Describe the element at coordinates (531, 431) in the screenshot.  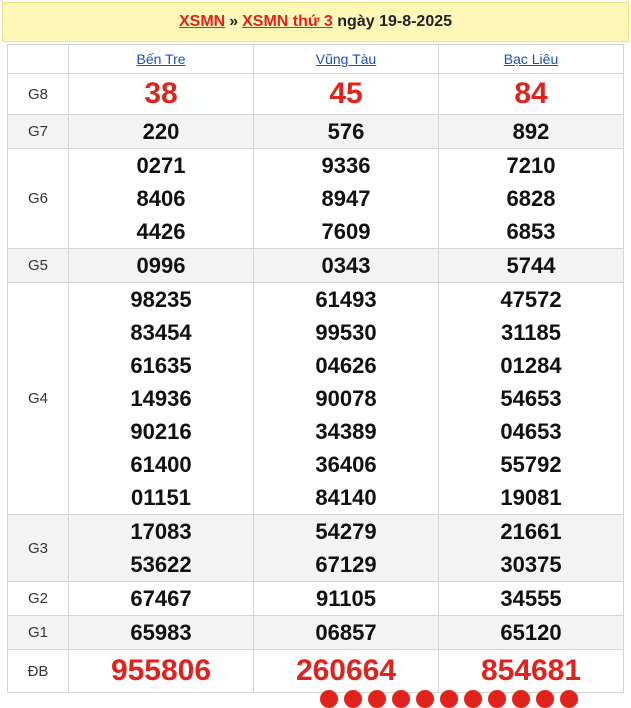
I see `prize-number: 04653` at that location.